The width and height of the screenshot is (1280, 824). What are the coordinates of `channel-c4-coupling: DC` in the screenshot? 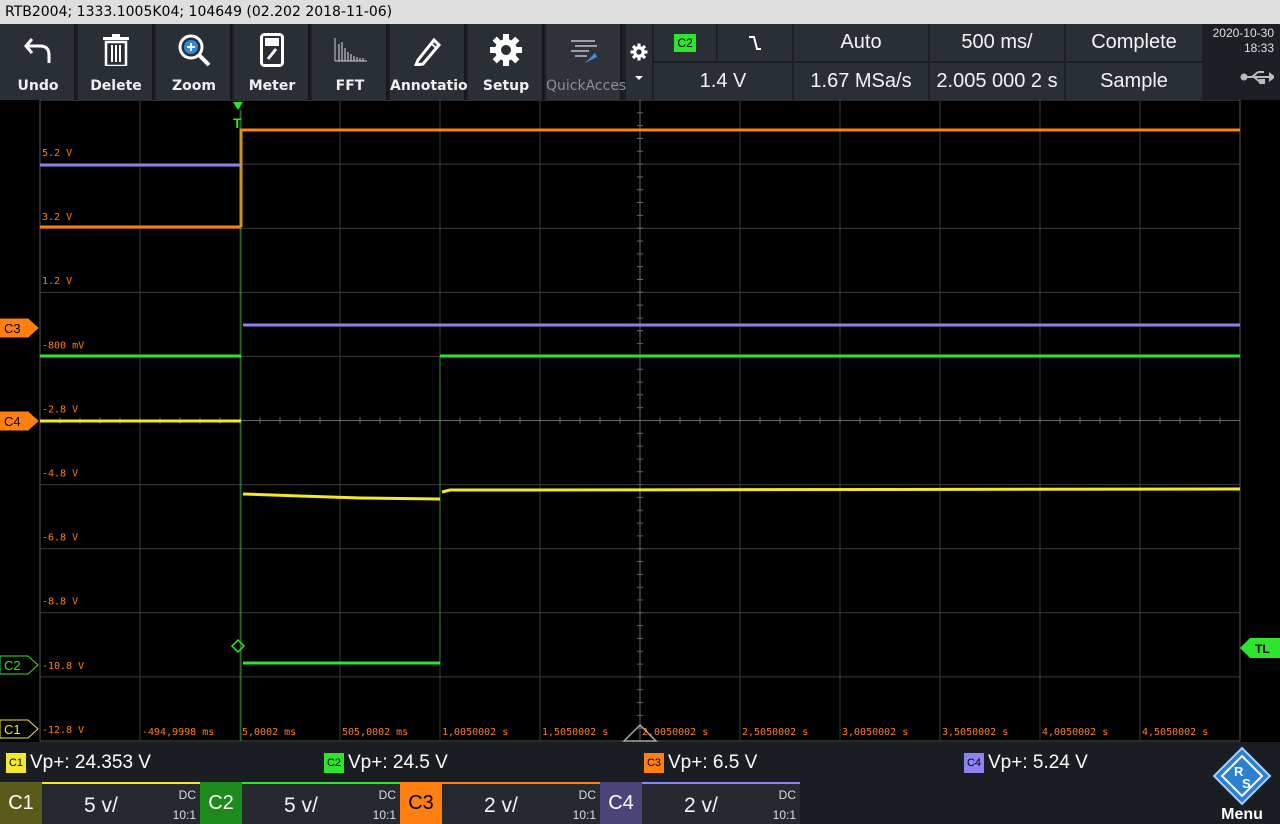 It's located at (787, 795).